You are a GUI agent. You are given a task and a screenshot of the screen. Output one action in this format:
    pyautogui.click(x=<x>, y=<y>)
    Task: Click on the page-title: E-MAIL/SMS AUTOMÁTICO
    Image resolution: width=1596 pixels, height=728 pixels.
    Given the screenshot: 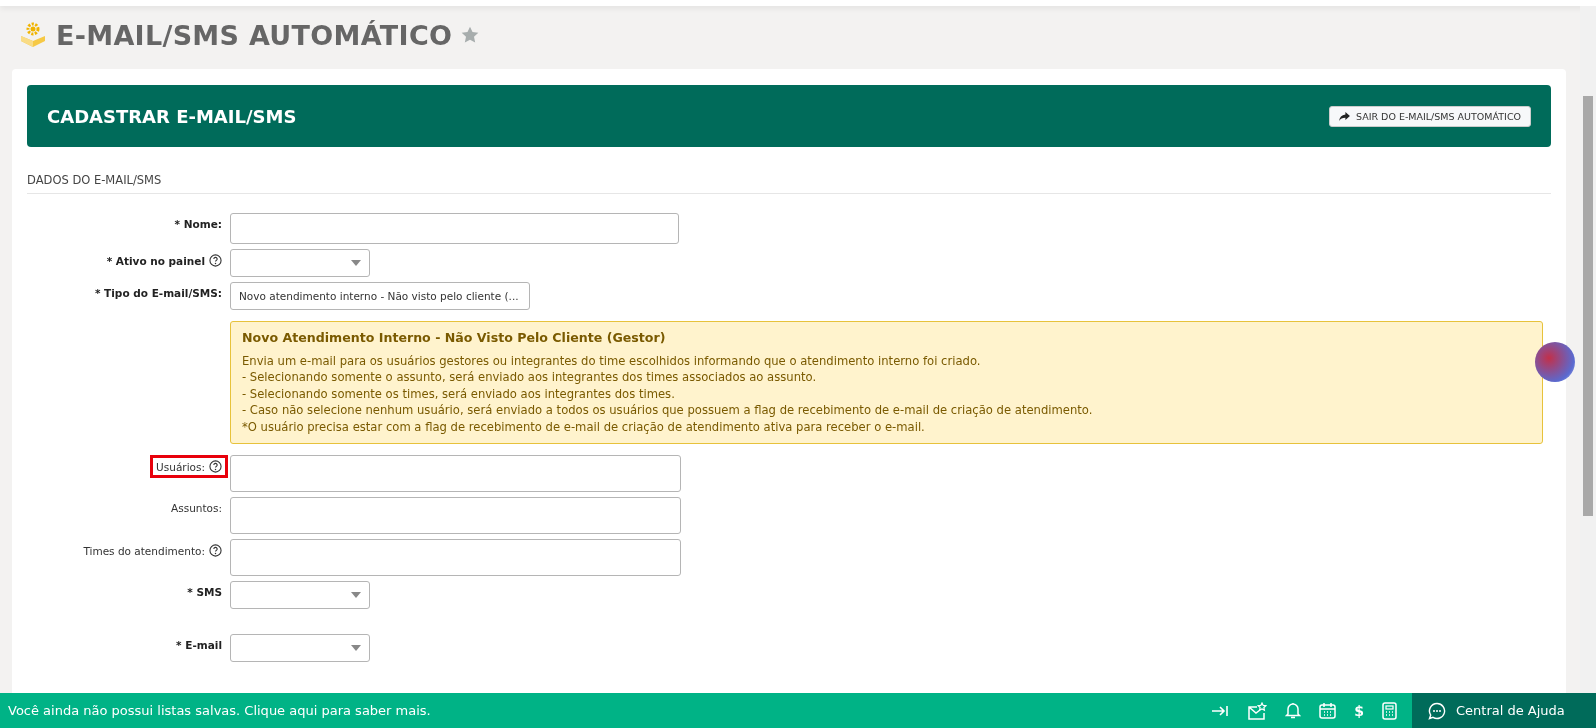 What is the action you would take?
    pyautogui.click(x=254, y=35)
    